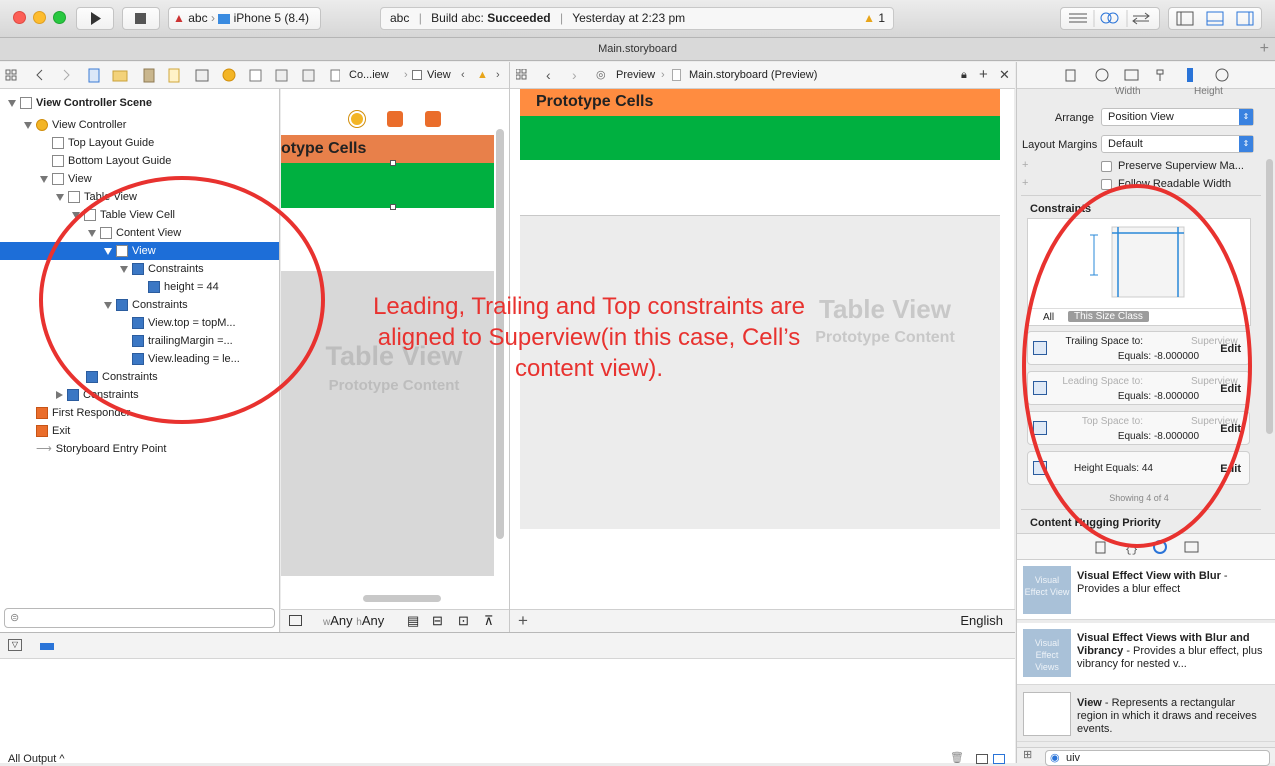 The height and width of the screenshot is (766, 1275). Describe the element at coordinates (1108, 316) in the screenshot. I see `segment-this-size-class: This Size Class` at that location.